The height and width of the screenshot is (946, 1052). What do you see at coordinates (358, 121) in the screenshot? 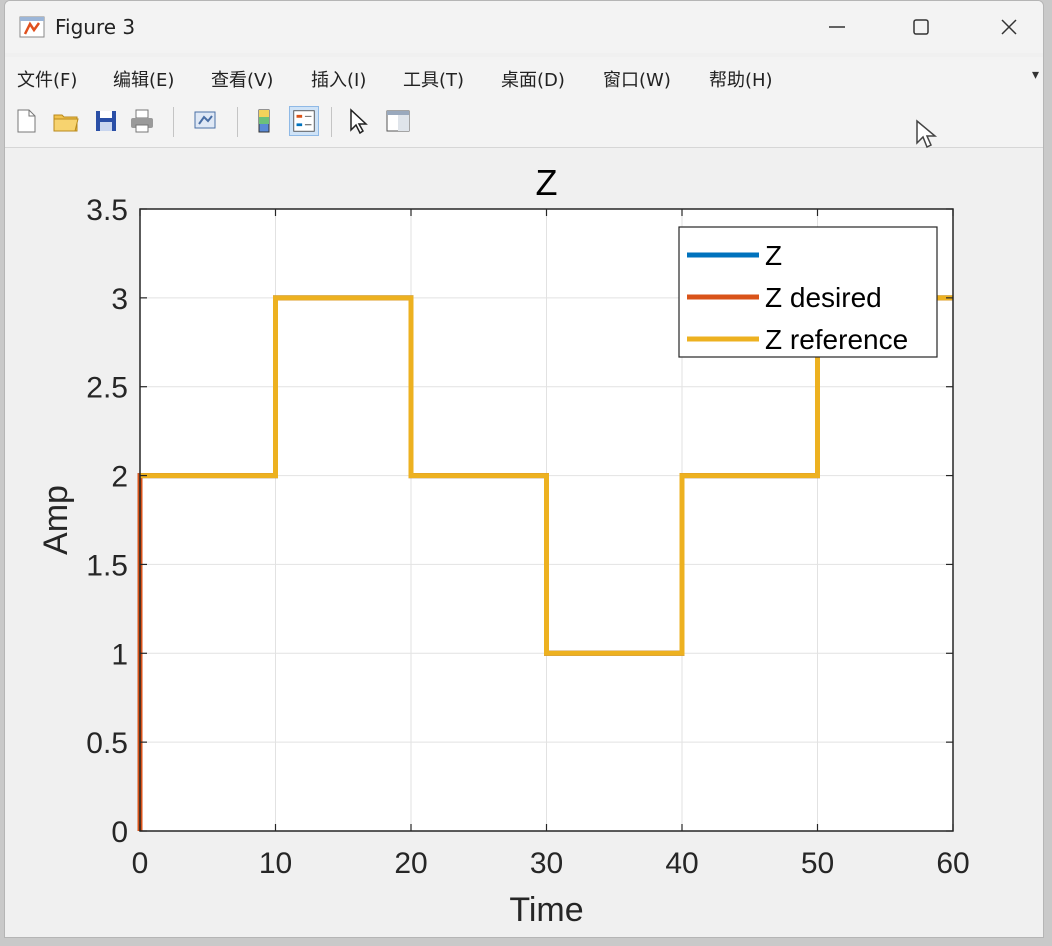
I see `edit-plot-icon` at bounding box center [358, 121].